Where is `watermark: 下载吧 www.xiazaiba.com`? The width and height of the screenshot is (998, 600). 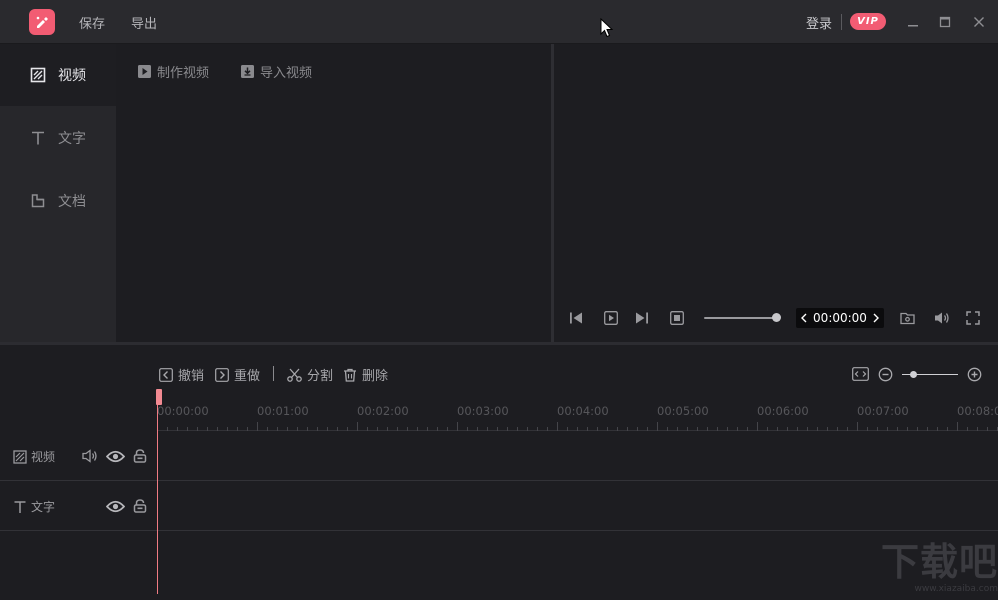
watermark: 下载吧 www.xiazaiba.com is located at coordinates (928, 570).